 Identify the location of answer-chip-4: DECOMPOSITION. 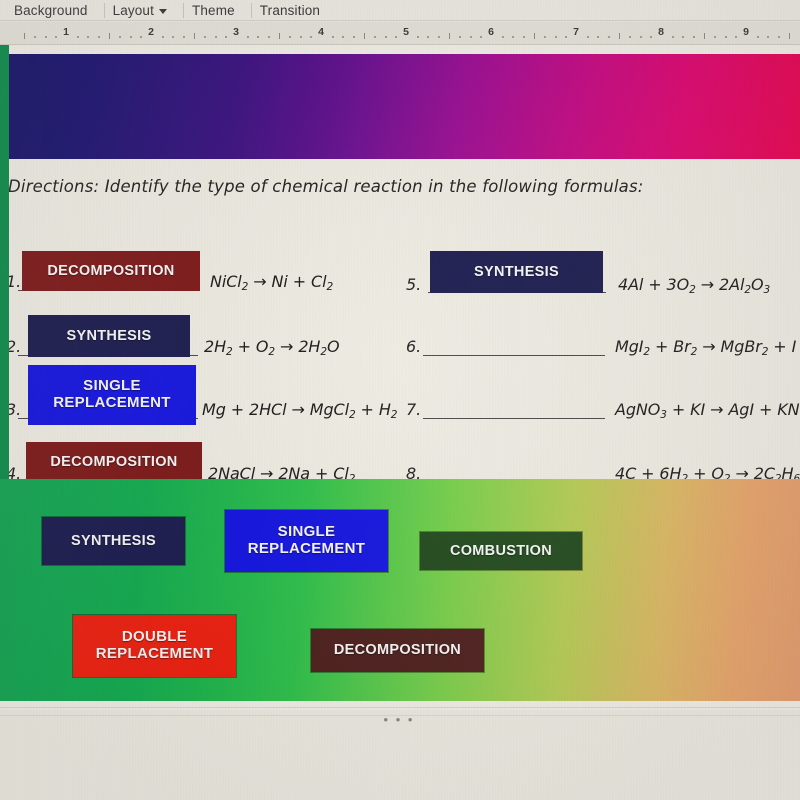
(114, 462).